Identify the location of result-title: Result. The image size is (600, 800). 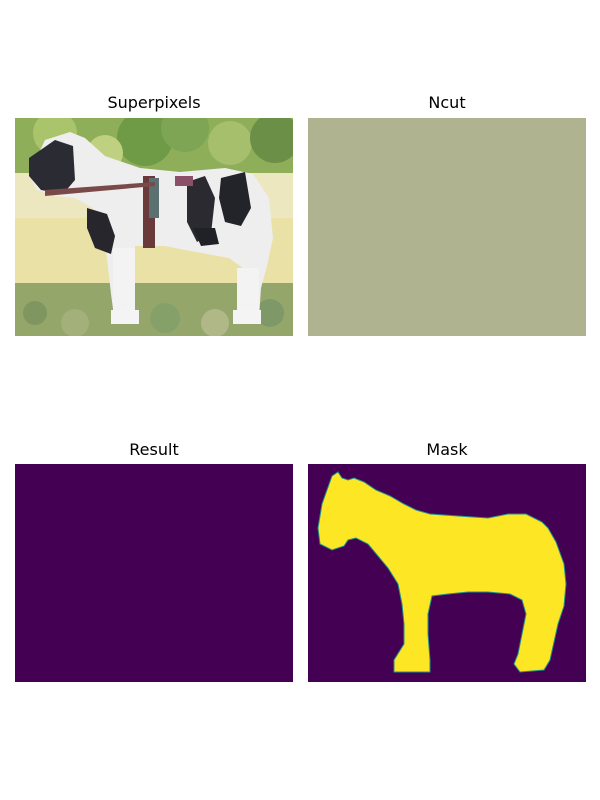
(154, 449).